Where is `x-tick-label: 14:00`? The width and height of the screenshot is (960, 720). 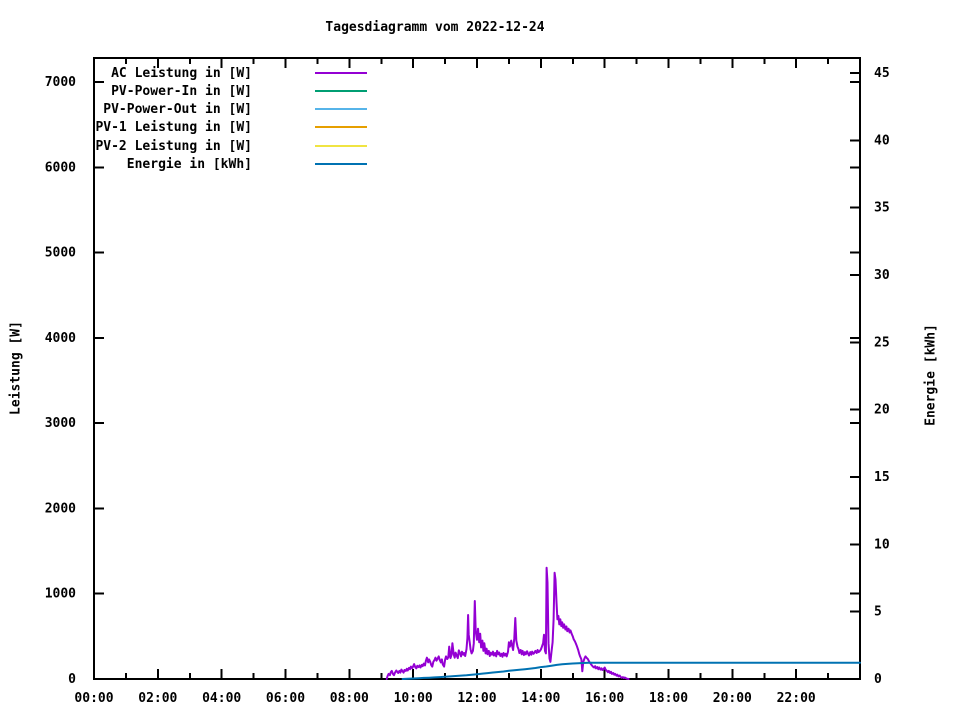 x-tick-label: 14:00 is located at coordinates (540, 698).